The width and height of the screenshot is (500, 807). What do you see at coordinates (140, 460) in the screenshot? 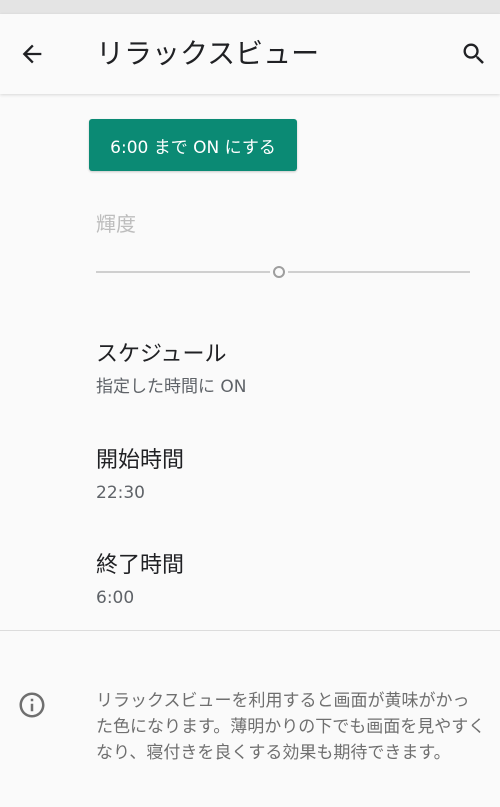
I see `start-time-title: 開始時間` at bounding box center [140, 460].